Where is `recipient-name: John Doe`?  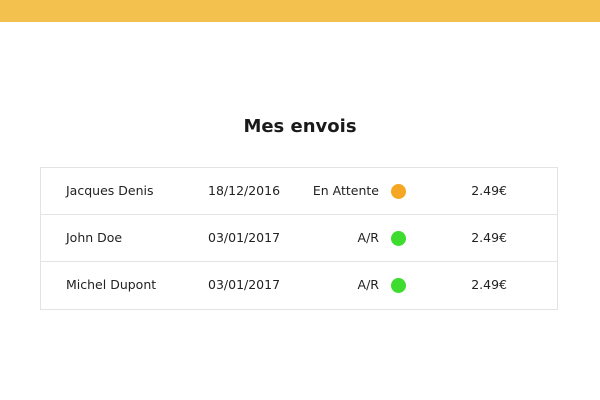
recipient-name: John Doe is located at coordinates (94, 237).